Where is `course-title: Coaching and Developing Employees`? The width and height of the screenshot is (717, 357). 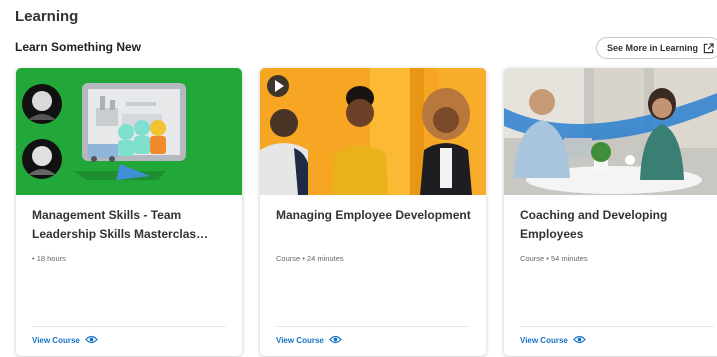 course-title: Coaching and Developing Employees is located at coordinates (618, 225).